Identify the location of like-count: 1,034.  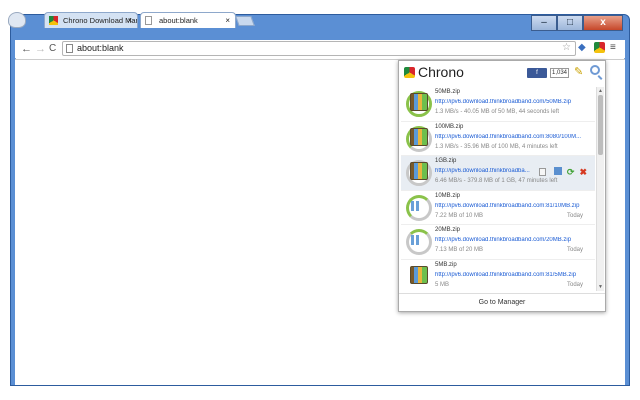
(559, 73).